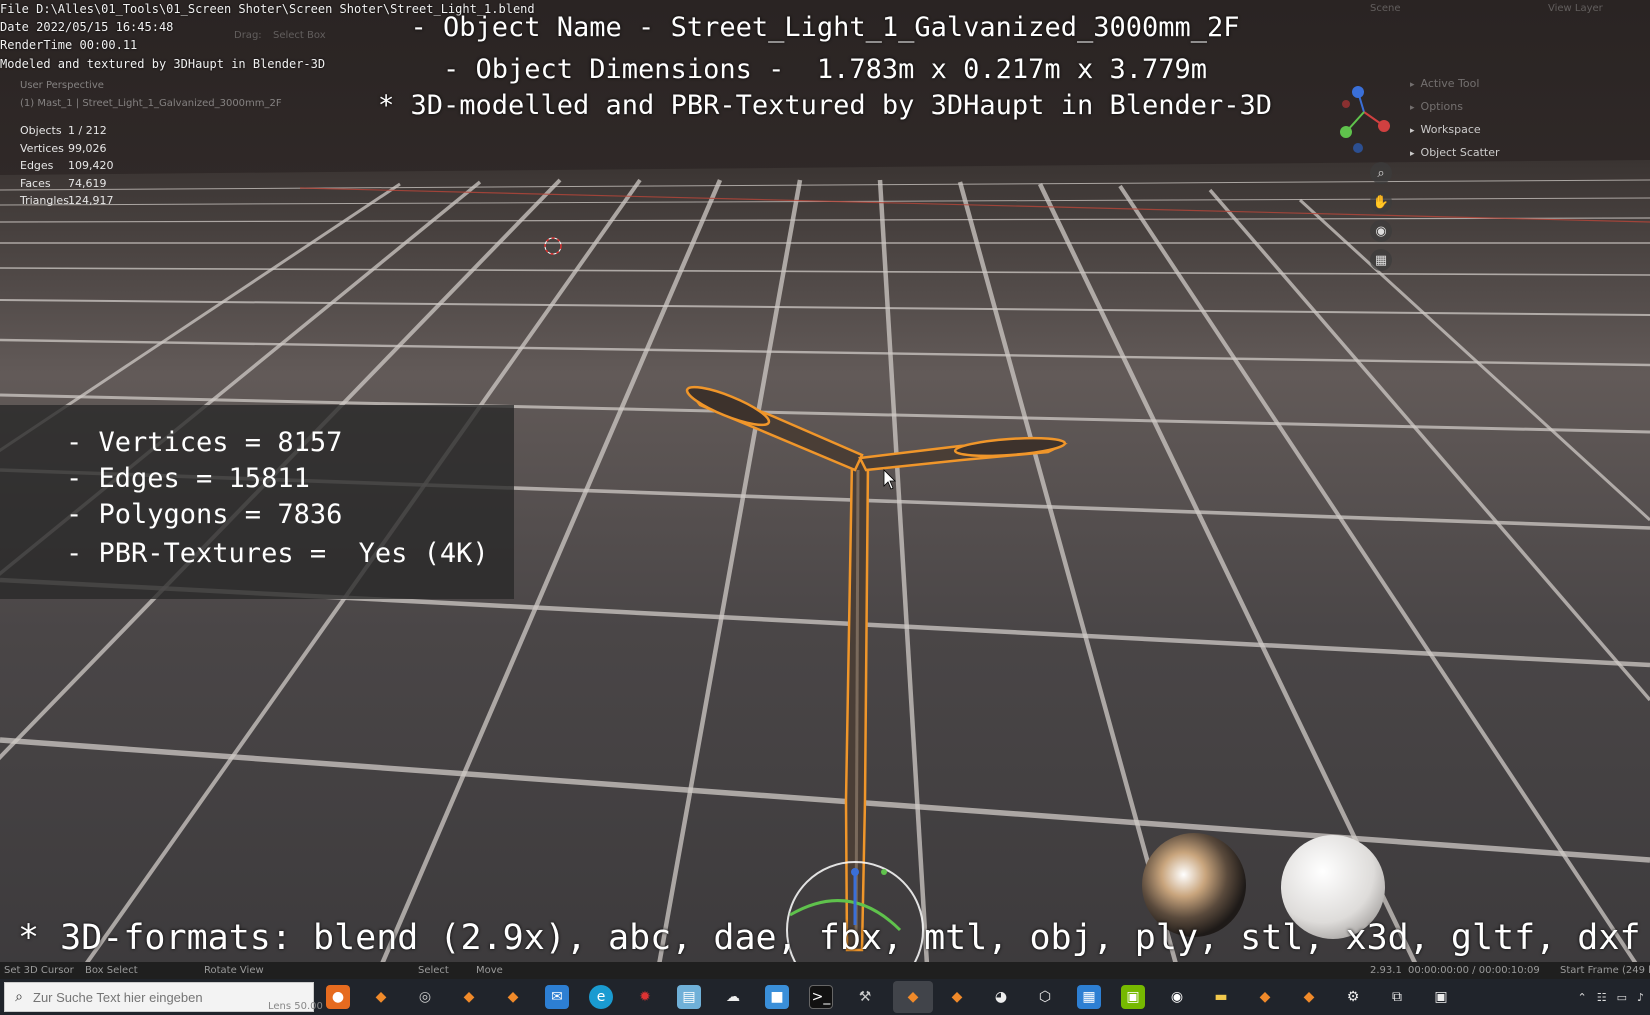  Describe the element at coordinates (1353, 997) in the screenshot. I see `settings-gear-icon: ⚙` at that location.